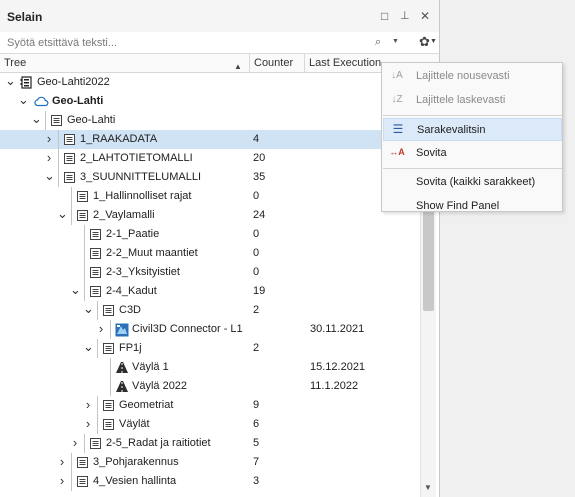 The height and width of the screenshot is (497, 575). I want to click on menu-item-sarakevalitsin: ☰ Sarakevalitsin, so click(472, 129).